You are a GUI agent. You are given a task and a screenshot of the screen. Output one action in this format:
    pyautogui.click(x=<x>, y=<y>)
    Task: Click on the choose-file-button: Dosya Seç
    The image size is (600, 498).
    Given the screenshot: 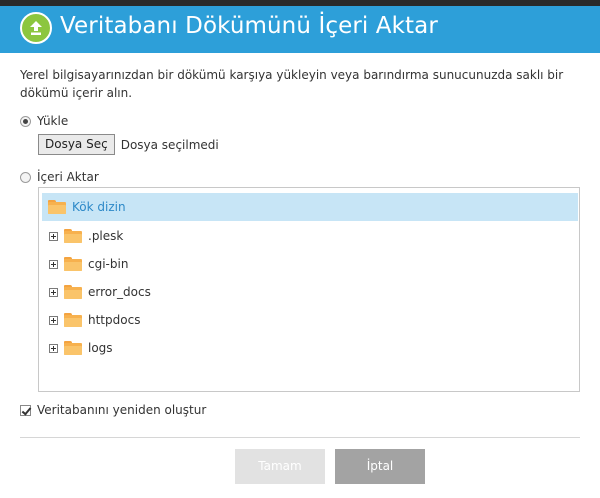 What is the action you would take?
    pyautogui.click(x=76, y=144)
    